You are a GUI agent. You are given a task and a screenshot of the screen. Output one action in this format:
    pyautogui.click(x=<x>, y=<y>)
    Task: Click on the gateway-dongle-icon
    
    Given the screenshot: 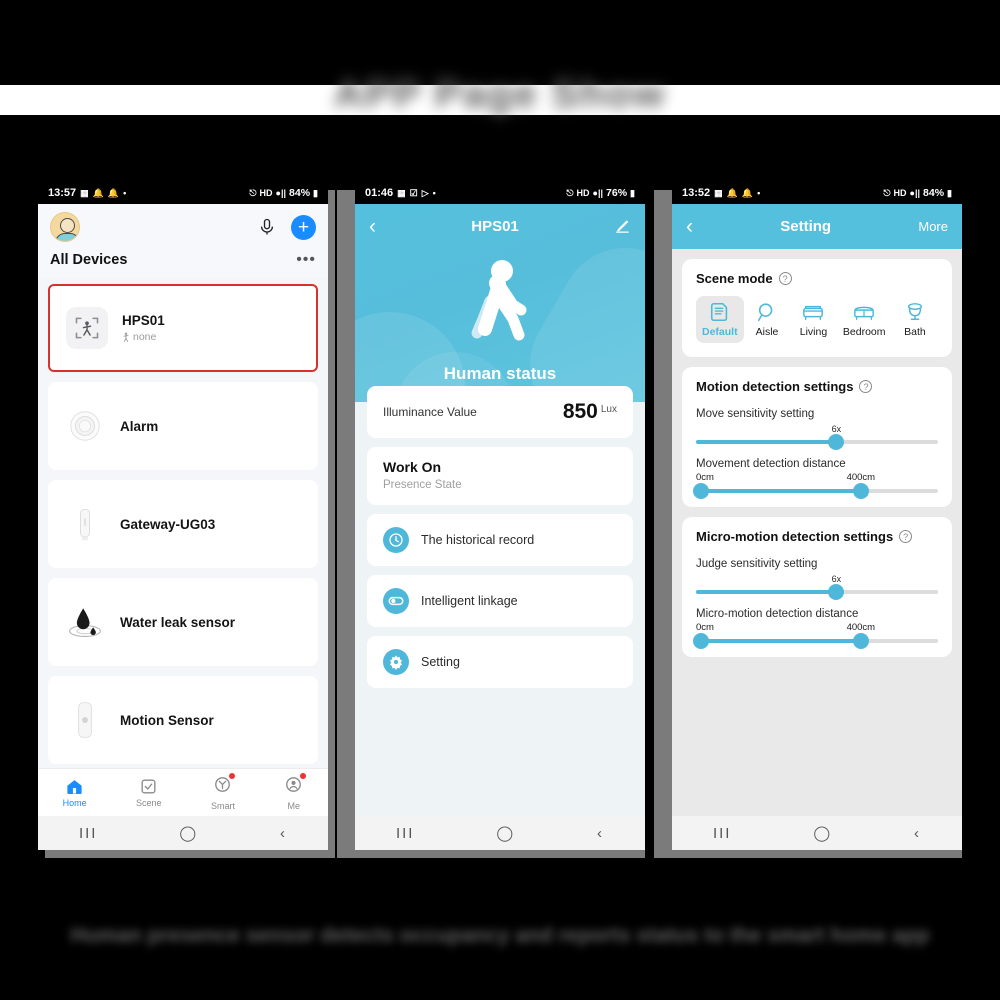 What is the action you would take?
    pyautogui.click(x=85, y=524)
    